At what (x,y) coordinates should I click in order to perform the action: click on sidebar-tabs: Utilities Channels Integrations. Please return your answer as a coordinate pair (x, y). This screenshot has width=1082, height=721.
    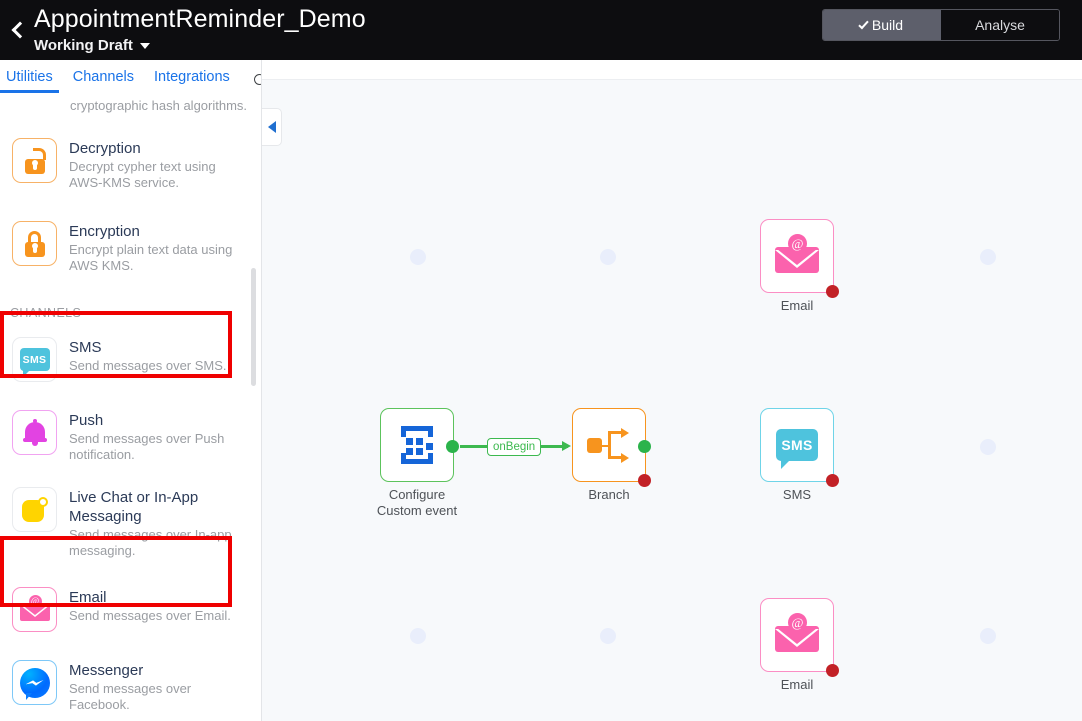
    Looking at the image, I should click on (130, 77).